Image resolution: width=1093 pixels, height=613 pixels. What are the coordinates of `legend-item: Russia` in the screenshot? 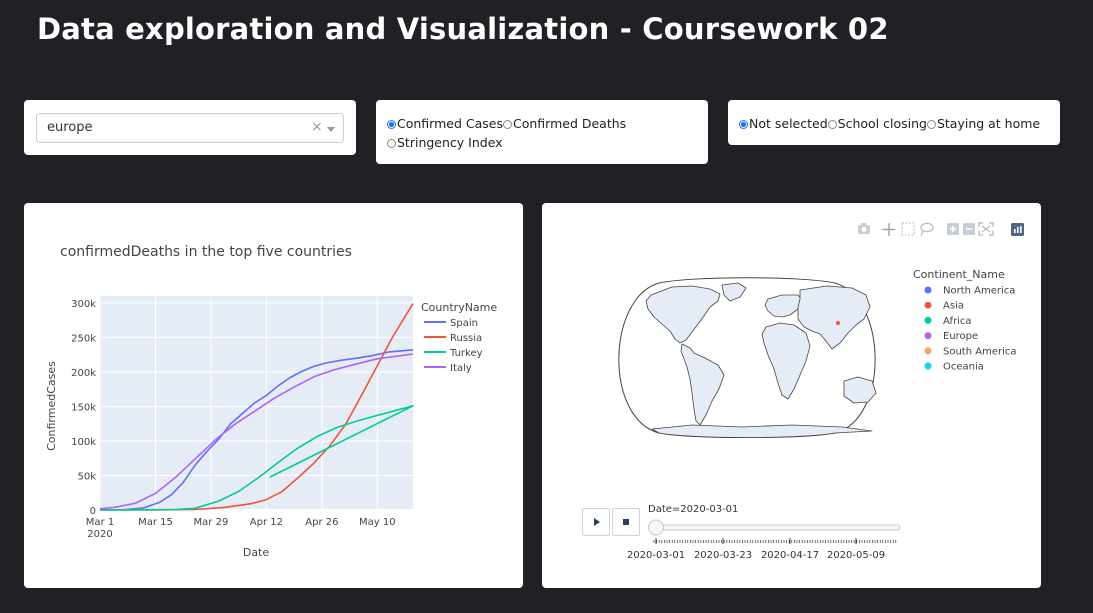 It's located at (453, 338).